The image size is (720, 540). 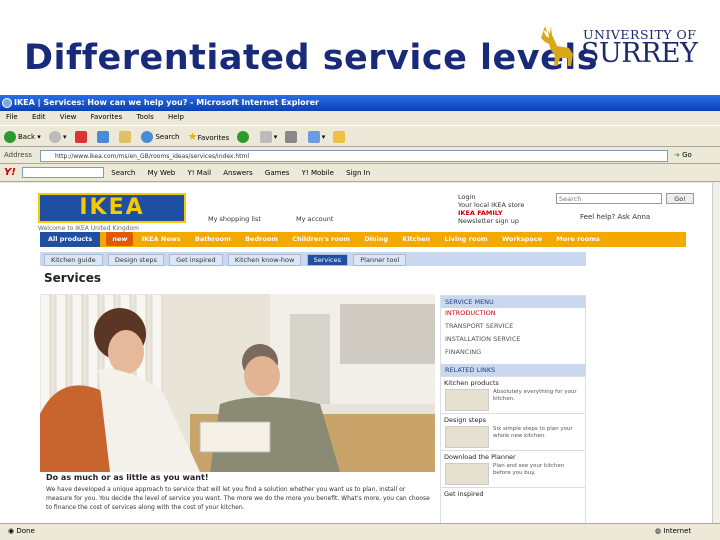 I want to click on tab-services: Services, so click(x=327, y=260).